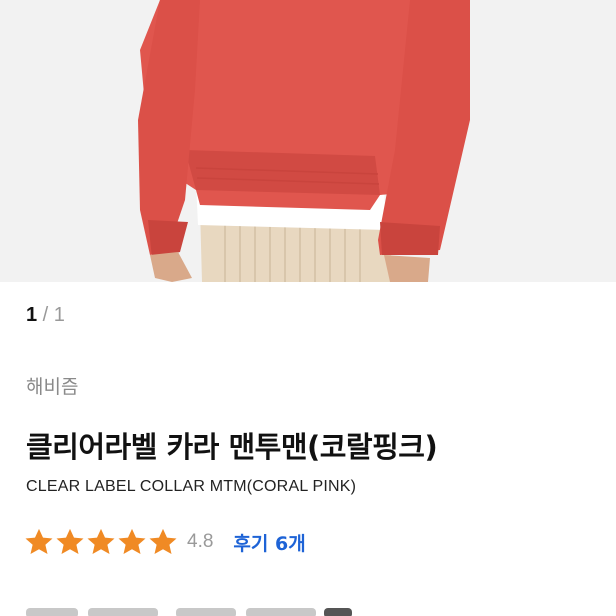 Image resolution: width=616 pixels, height=616 pixels. Describe the element at coordinates (52, 385) in the screenshot. I see `brand-name: 해비즘` at that location.